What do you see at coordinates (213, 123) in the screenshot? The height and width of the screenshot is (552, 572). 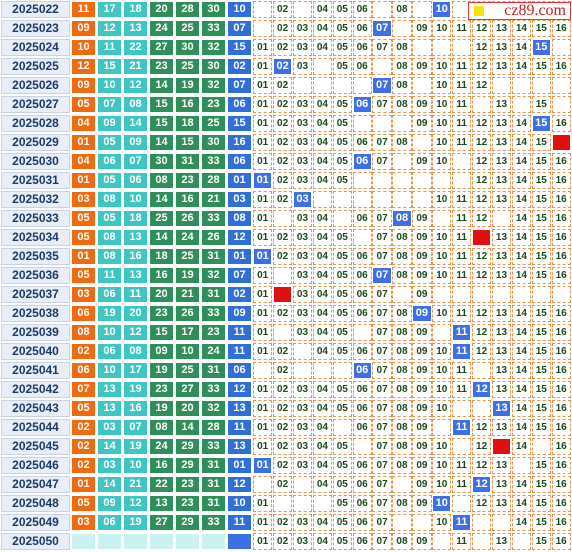 I see `front-ball: 25` at bounding box center [213, 123].